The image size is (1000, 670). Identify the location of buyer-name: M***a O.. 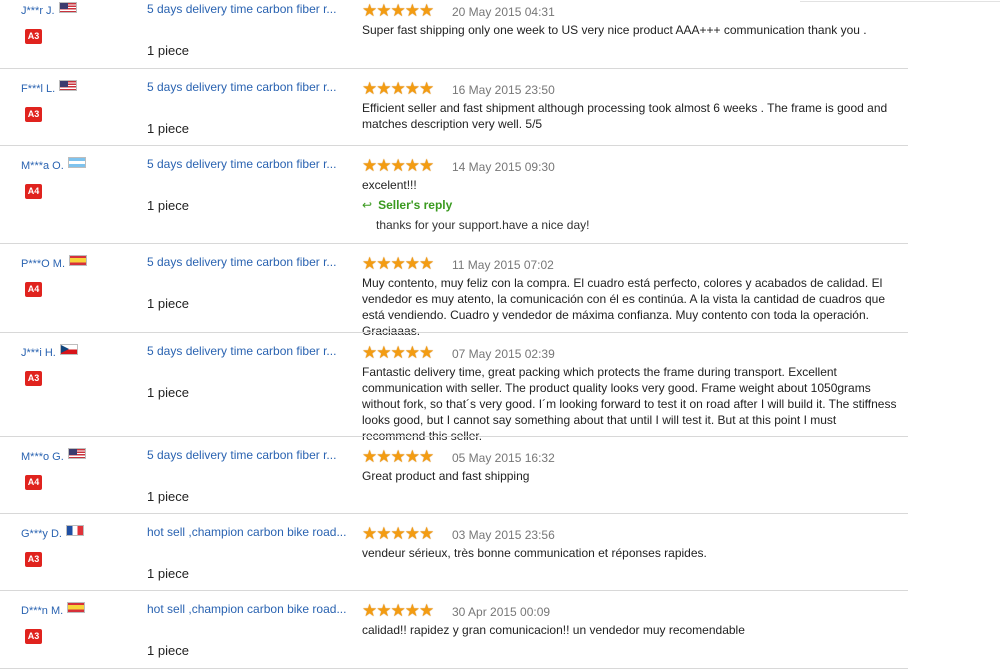
(53, 164).